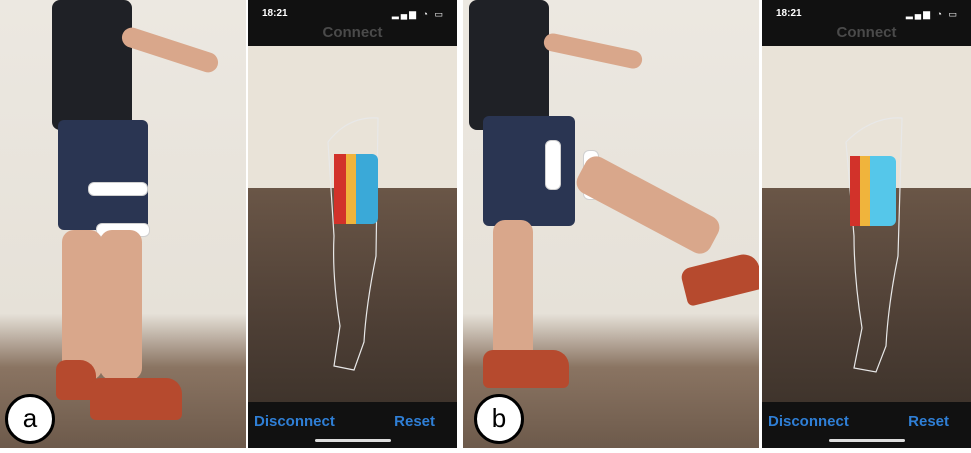 This screenshot has width=971, height=453. What do you see at coordinates (30, 419) in the screenshot?
I see `panel-label-badge: a` at bounding box center [30, 419].